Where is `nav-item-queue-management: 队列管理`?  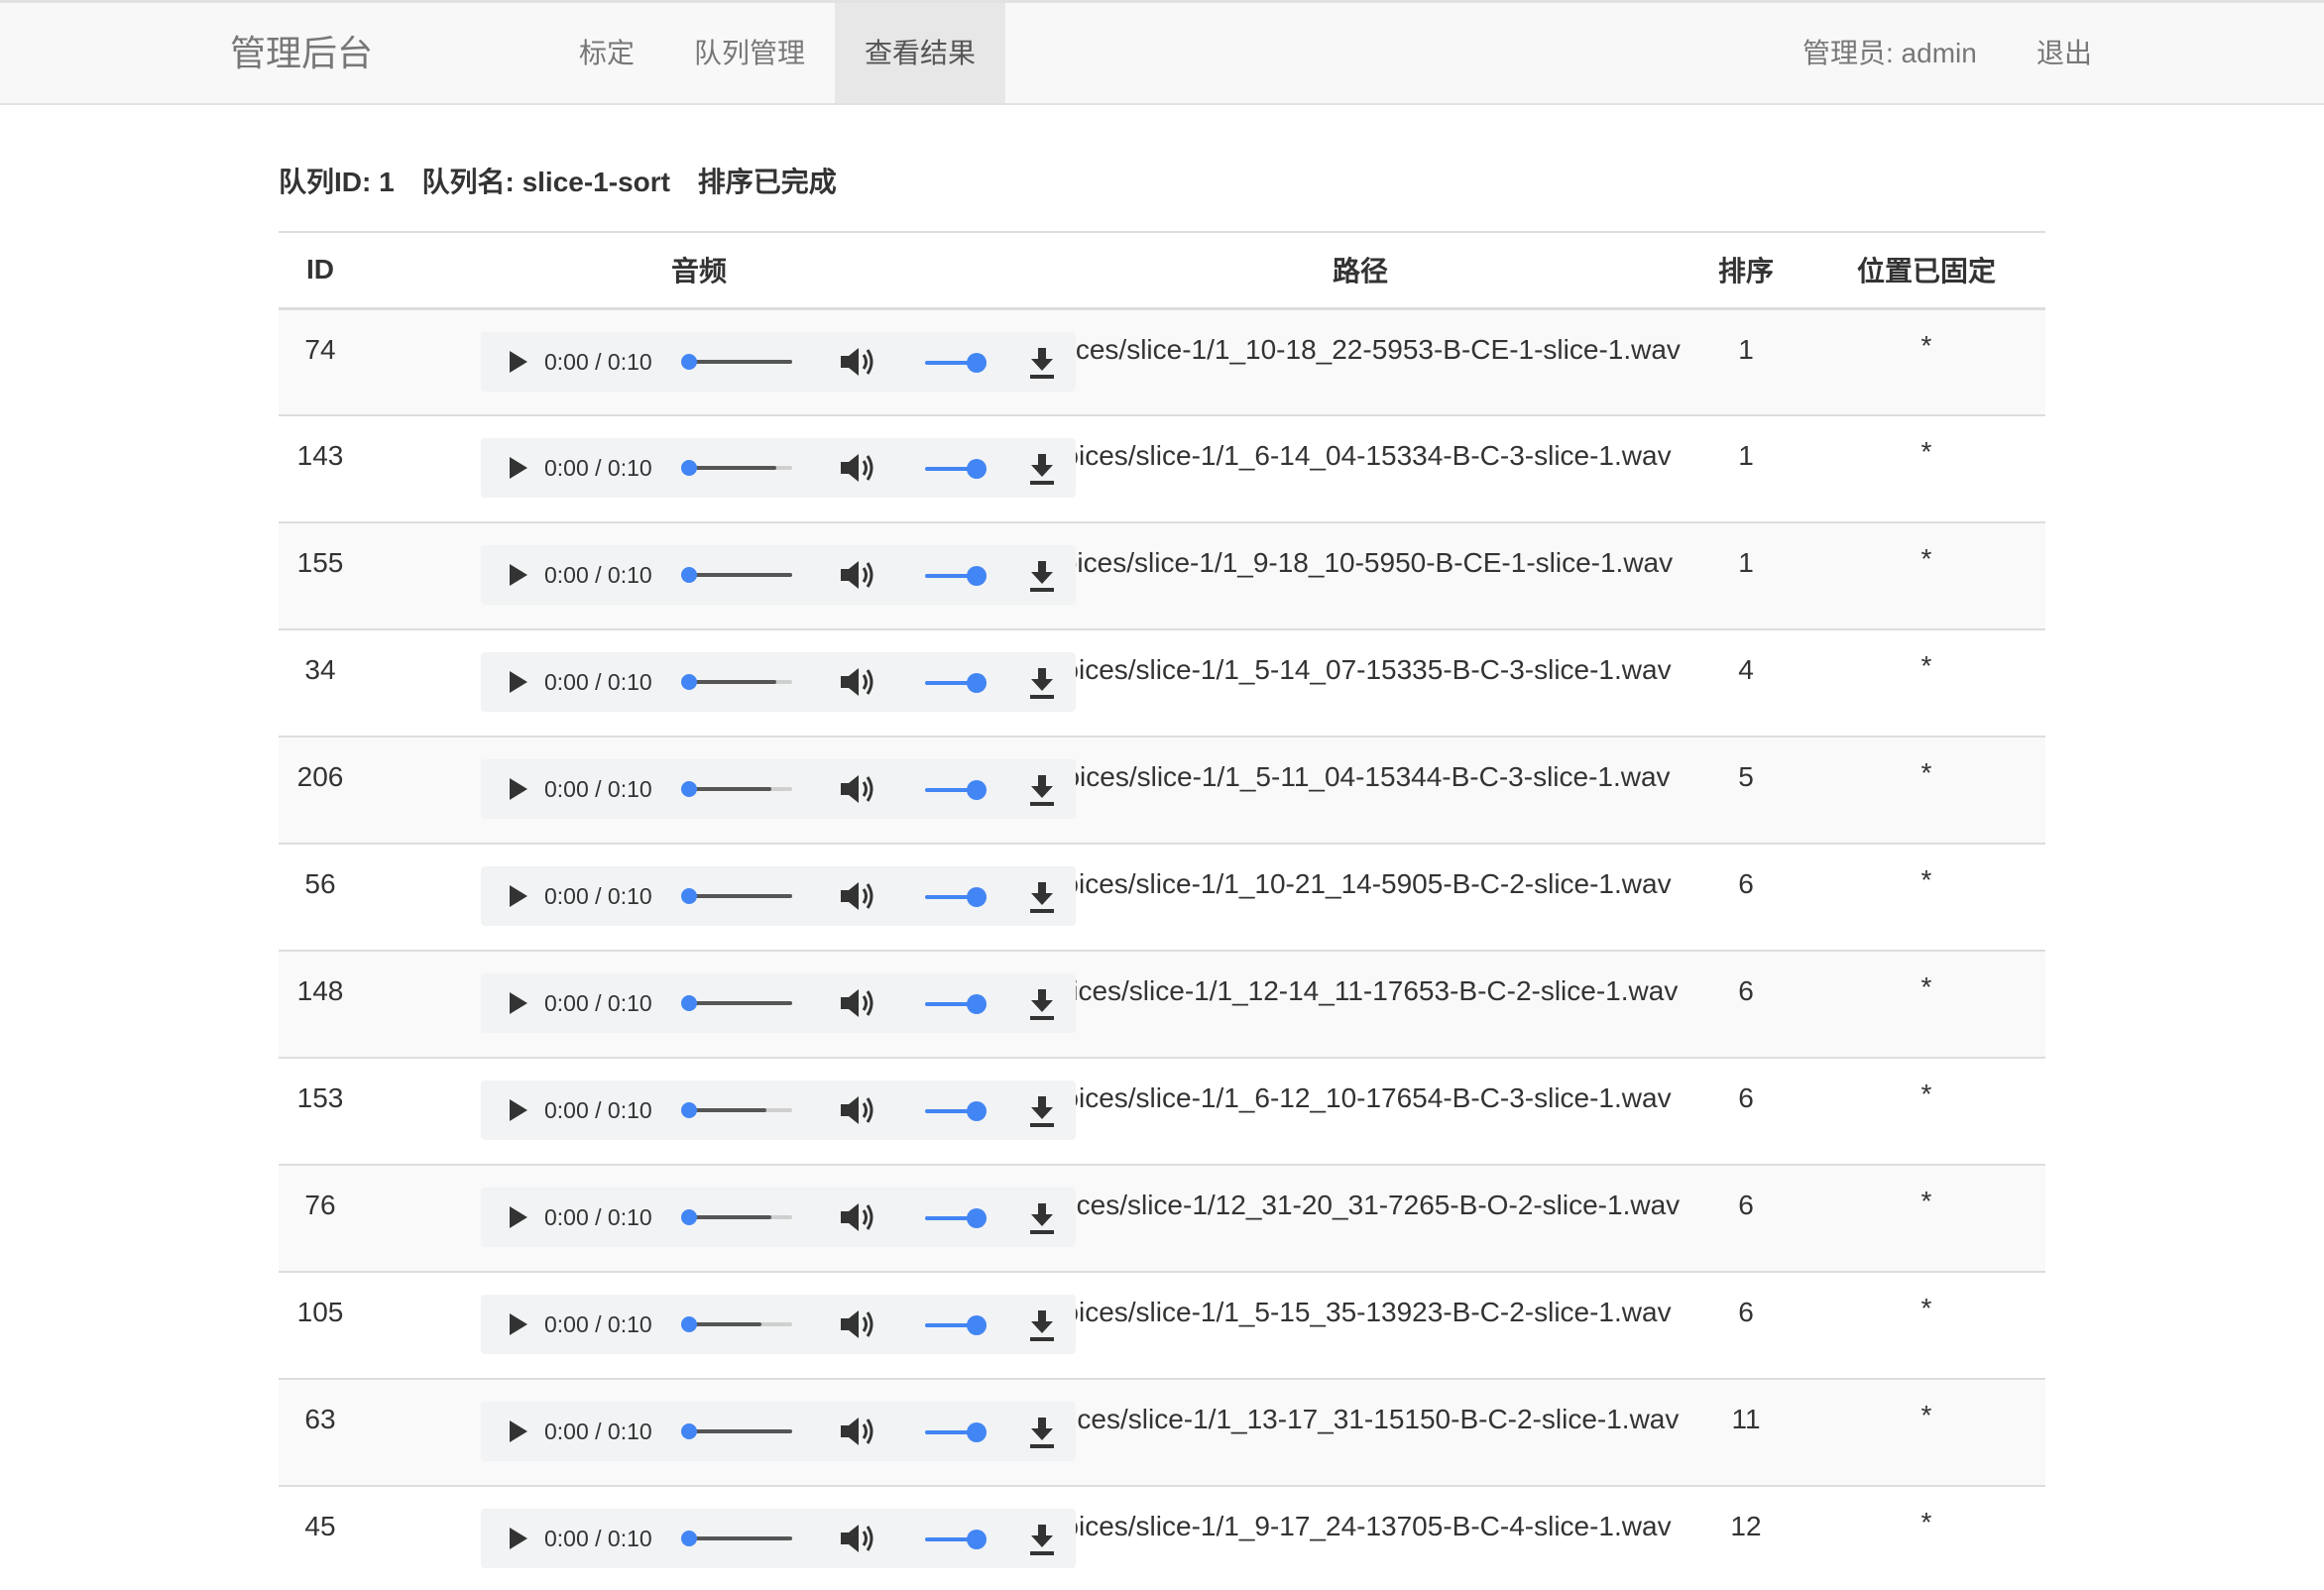
nav-item-queue-management: 队列管理 is located at coordinates (749, 53).